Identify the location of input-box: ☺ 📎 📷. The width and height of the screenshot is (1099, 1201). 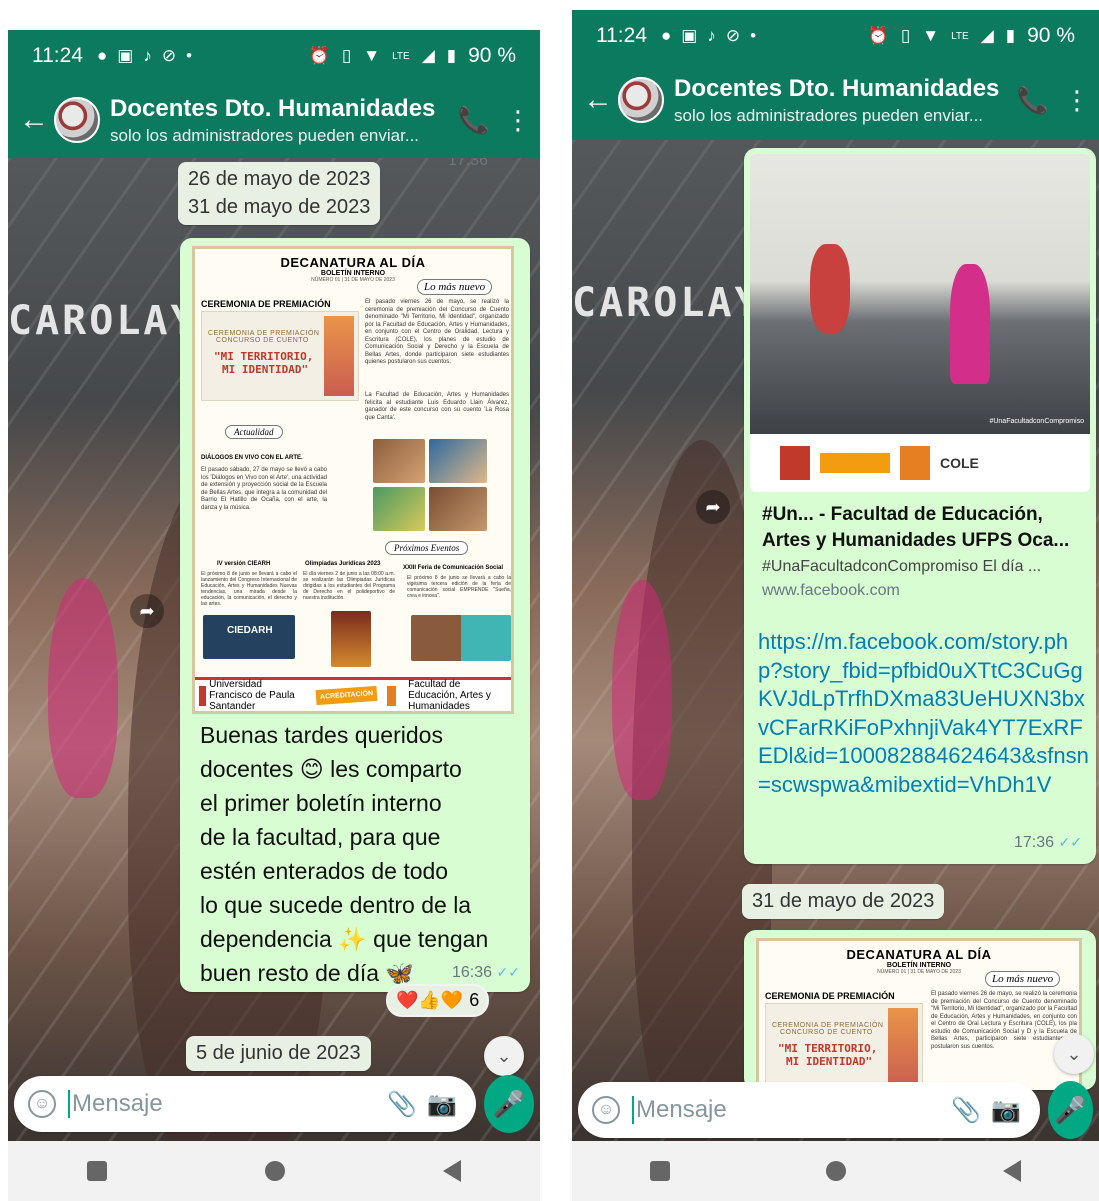
(809, 1110).